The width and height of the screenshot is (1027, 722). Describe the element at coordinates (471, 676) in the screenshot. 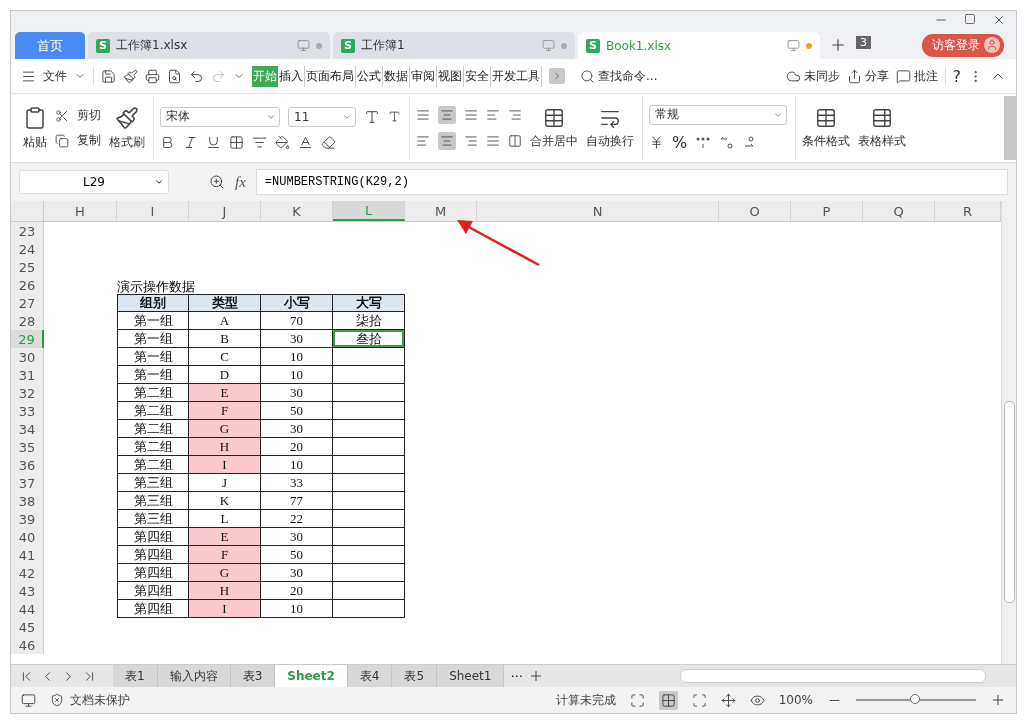

I see `sheet-tab: Sheet1` at that location.